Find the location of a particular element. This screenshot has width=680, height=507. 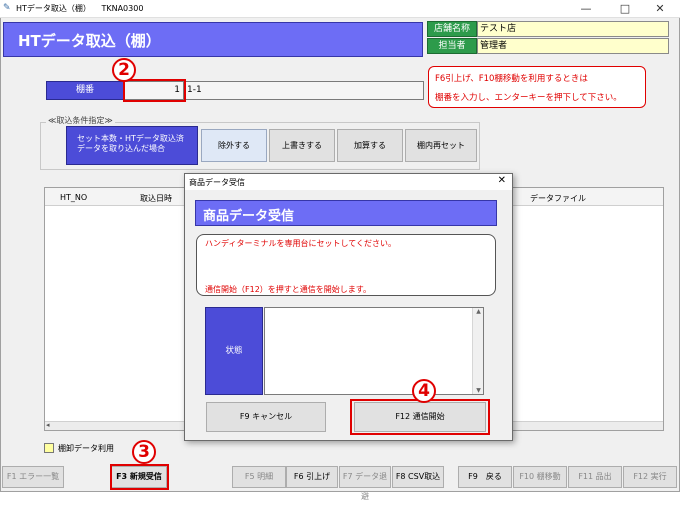

f11-display-button: F11 品出 is located at coordinates (595, 477).